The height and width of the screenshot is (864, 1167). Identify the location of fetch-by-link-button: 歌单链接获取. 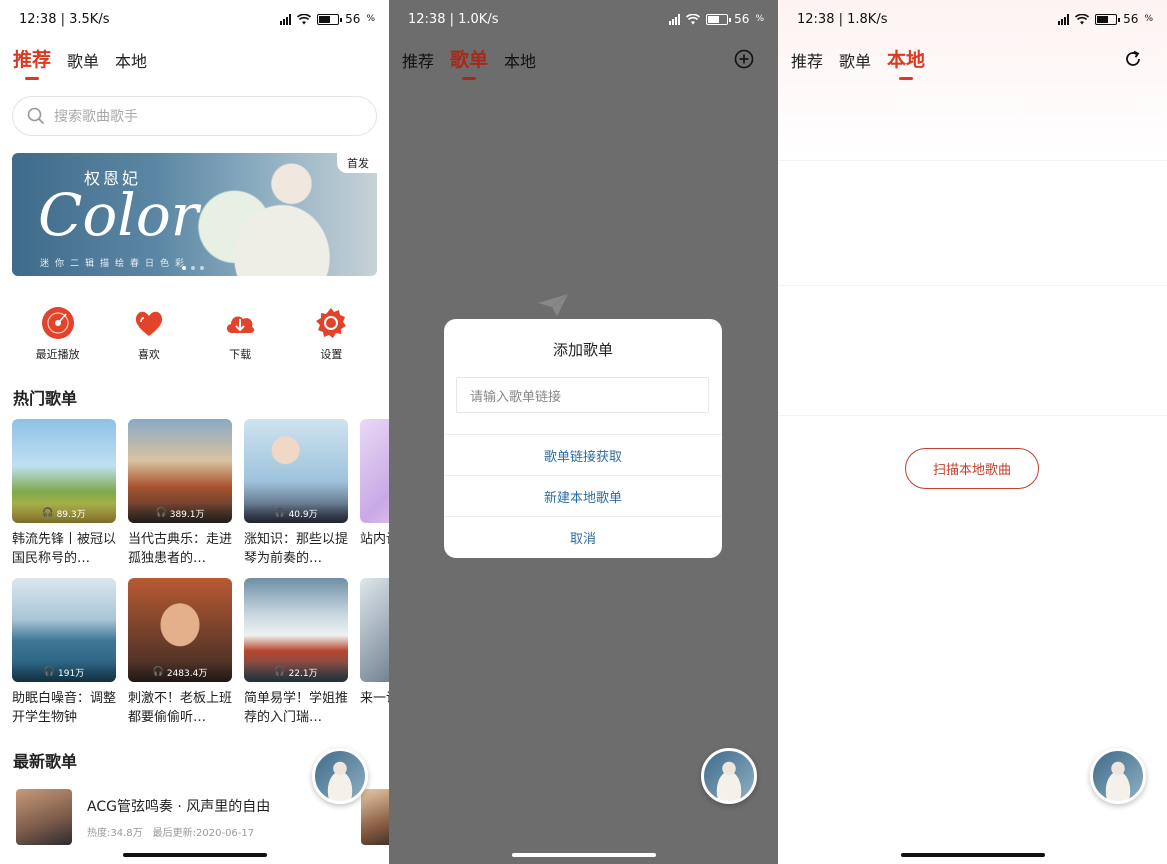
(583, 454).